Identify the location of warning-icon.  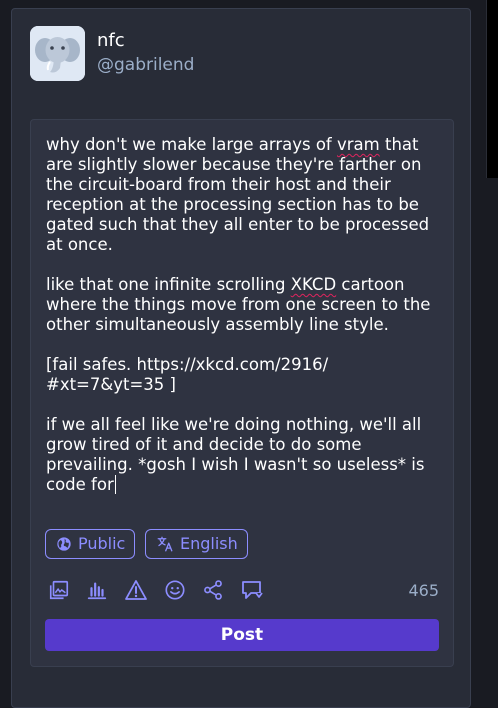
(136, 590).